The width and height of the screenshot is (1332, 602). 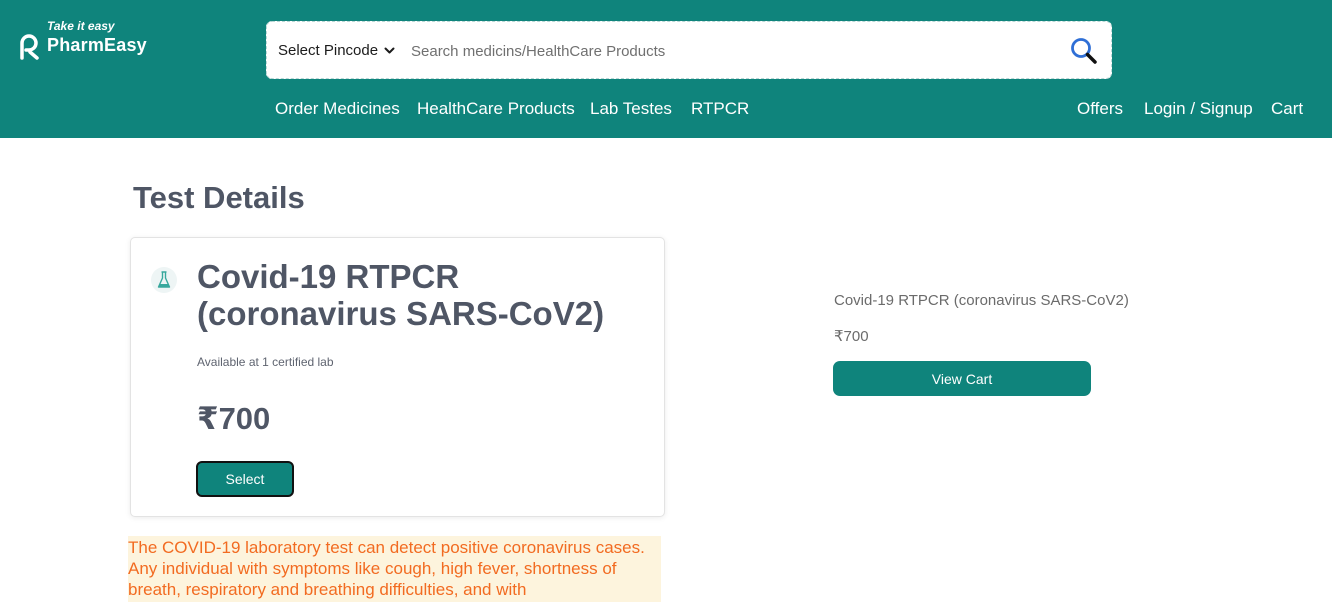 I want to click on nav-rtpcr: RTPCR, so click(x=720, y=109).